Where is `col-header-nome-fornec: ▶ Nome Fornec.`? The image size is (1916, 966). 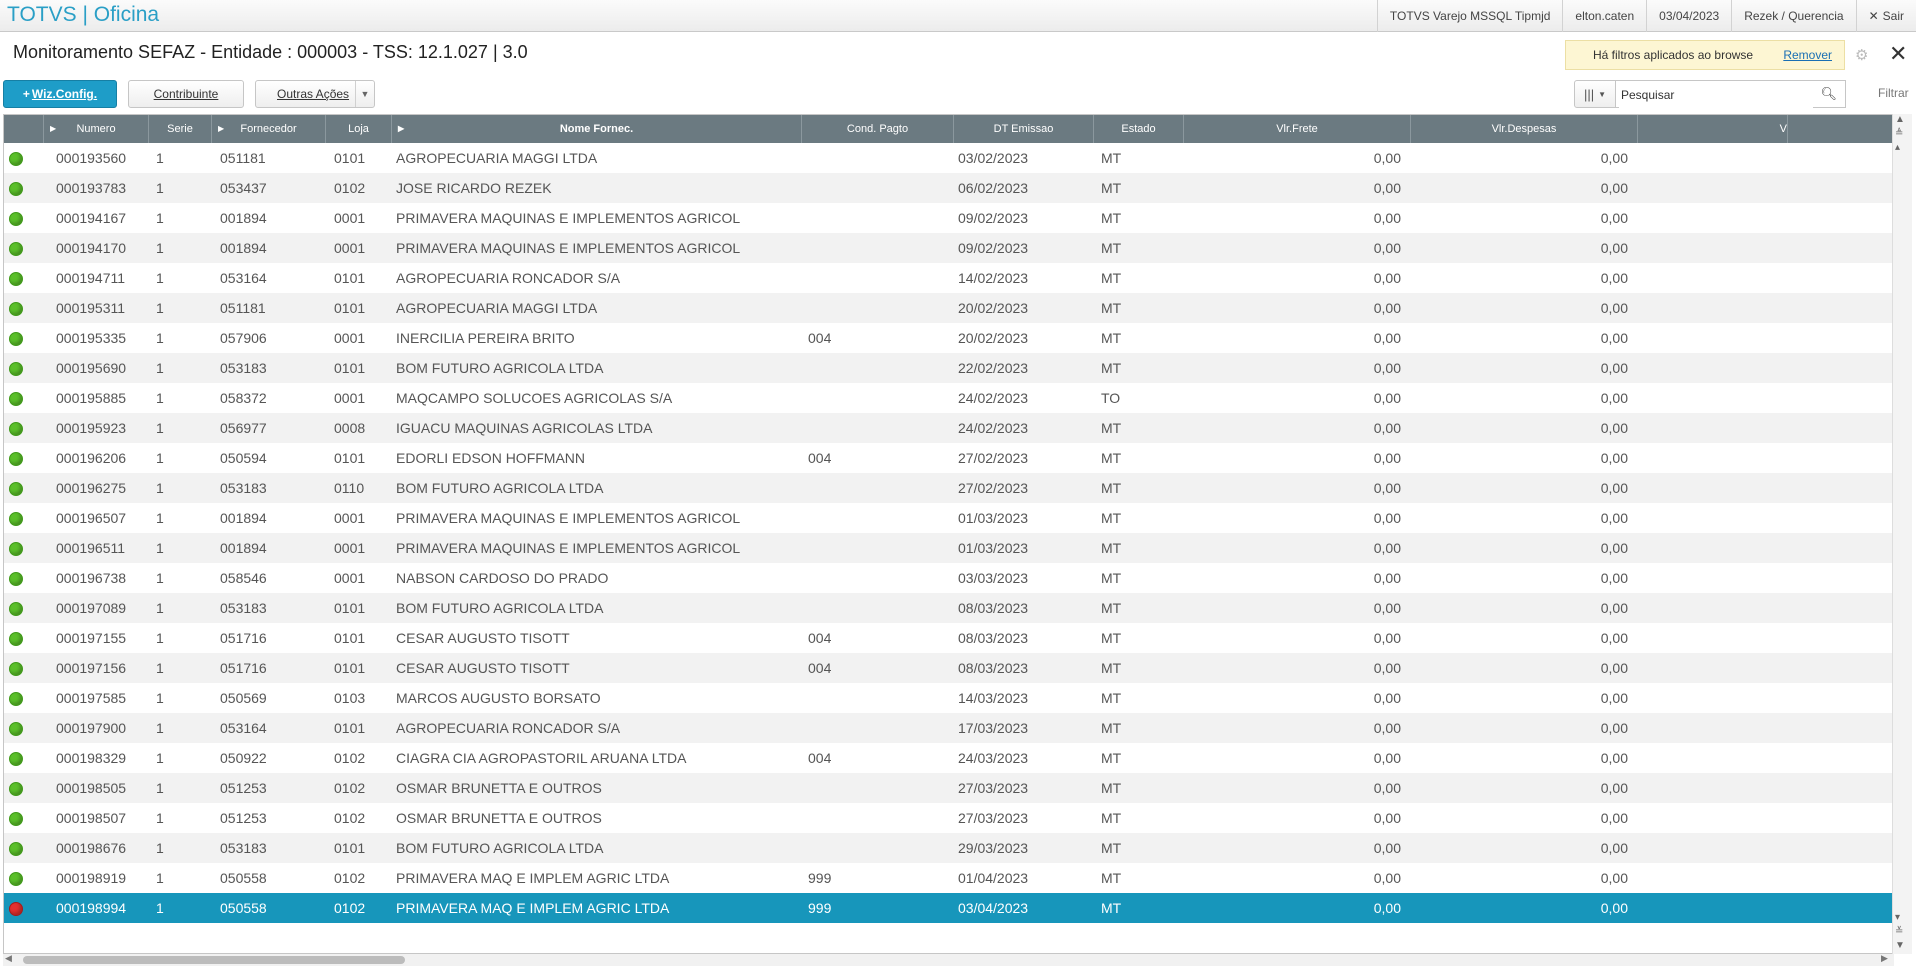 col-header-nome-fornec: ▶ Nome Fornec. is located at coordinates (597, 129).